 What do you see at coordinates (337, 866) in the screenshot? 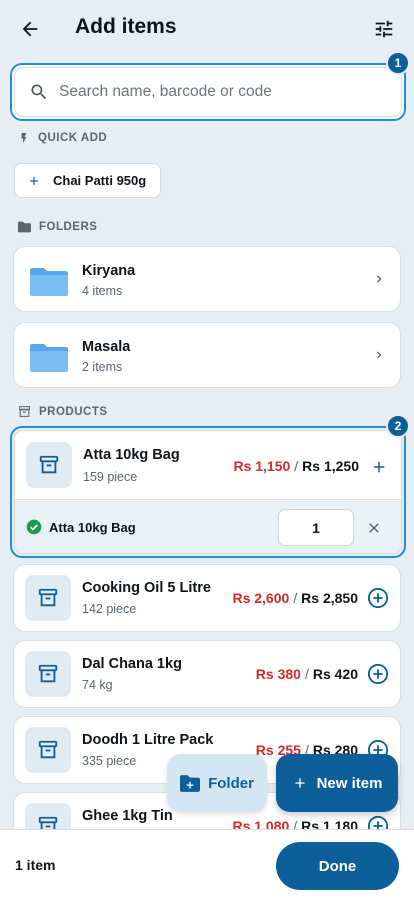
I see `done-button: Done` at bounding box center [337, 866].